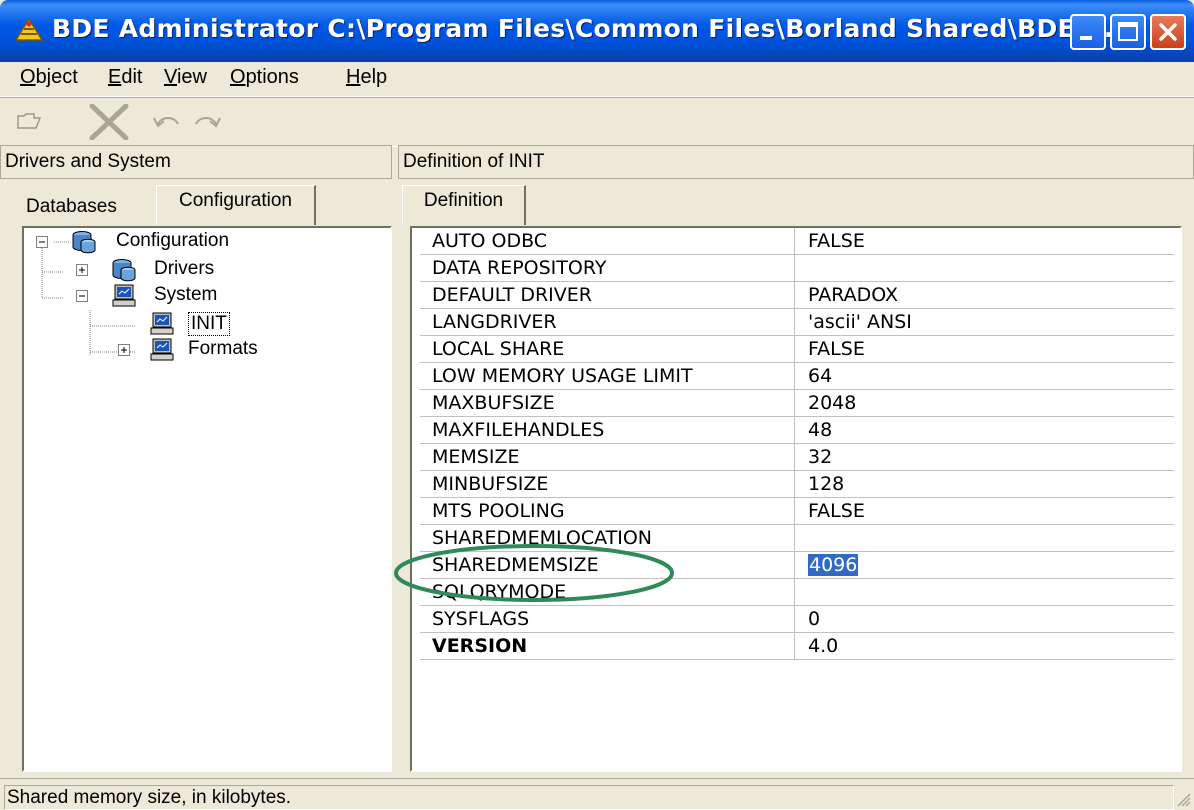  Describe the element at coordinates (196, 162) in the screenshot. I see `left-panel-header: Drivers and System` at that location.